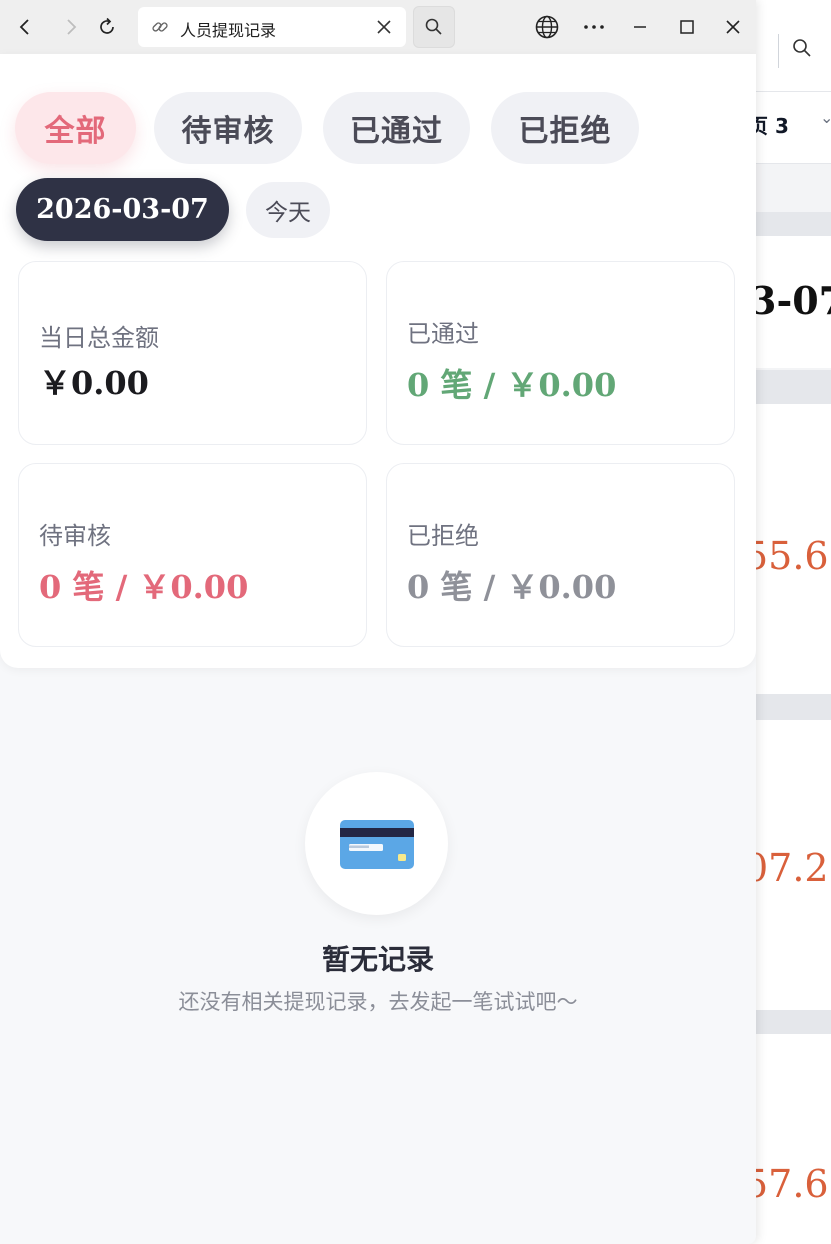 This screenshot has height=1244, width=831. I want to click on close-icon, so click(384, 27).